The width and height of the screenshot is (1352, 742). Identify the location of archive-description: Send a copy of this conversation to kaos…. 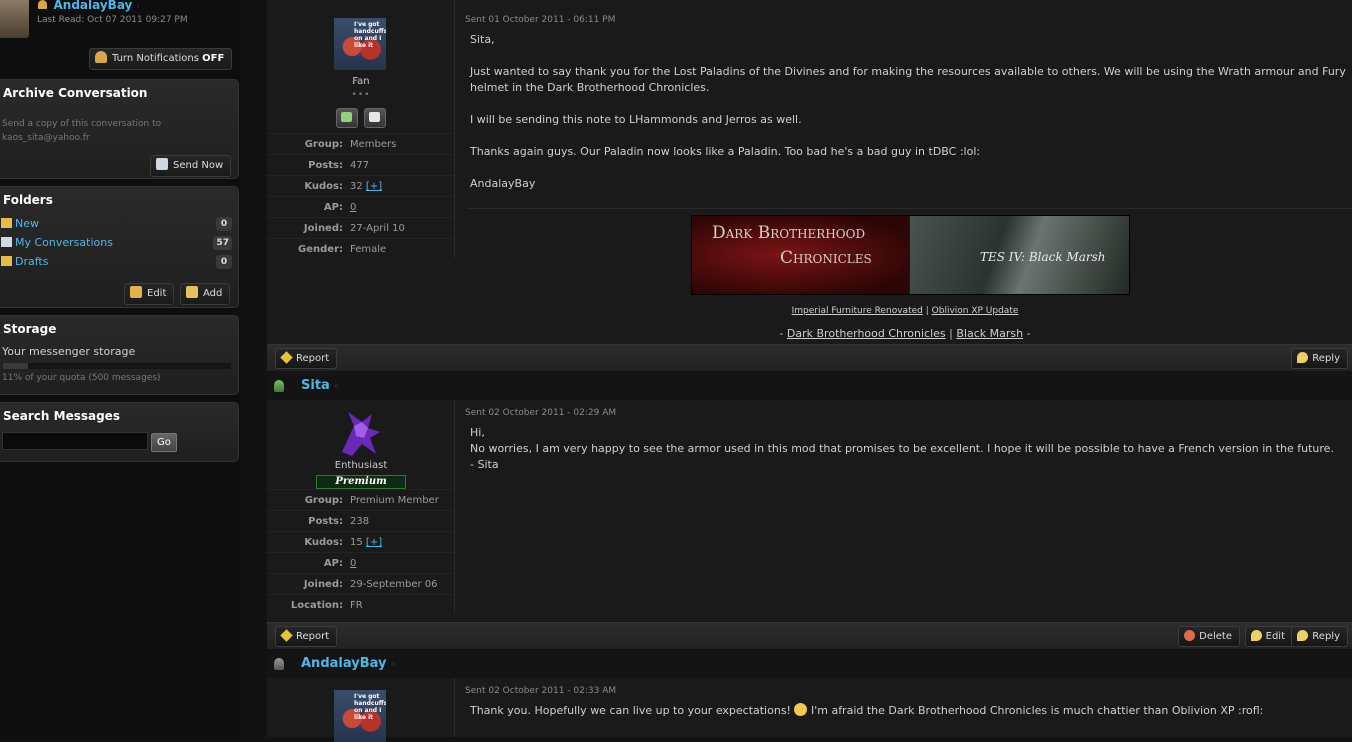
(82, 131).